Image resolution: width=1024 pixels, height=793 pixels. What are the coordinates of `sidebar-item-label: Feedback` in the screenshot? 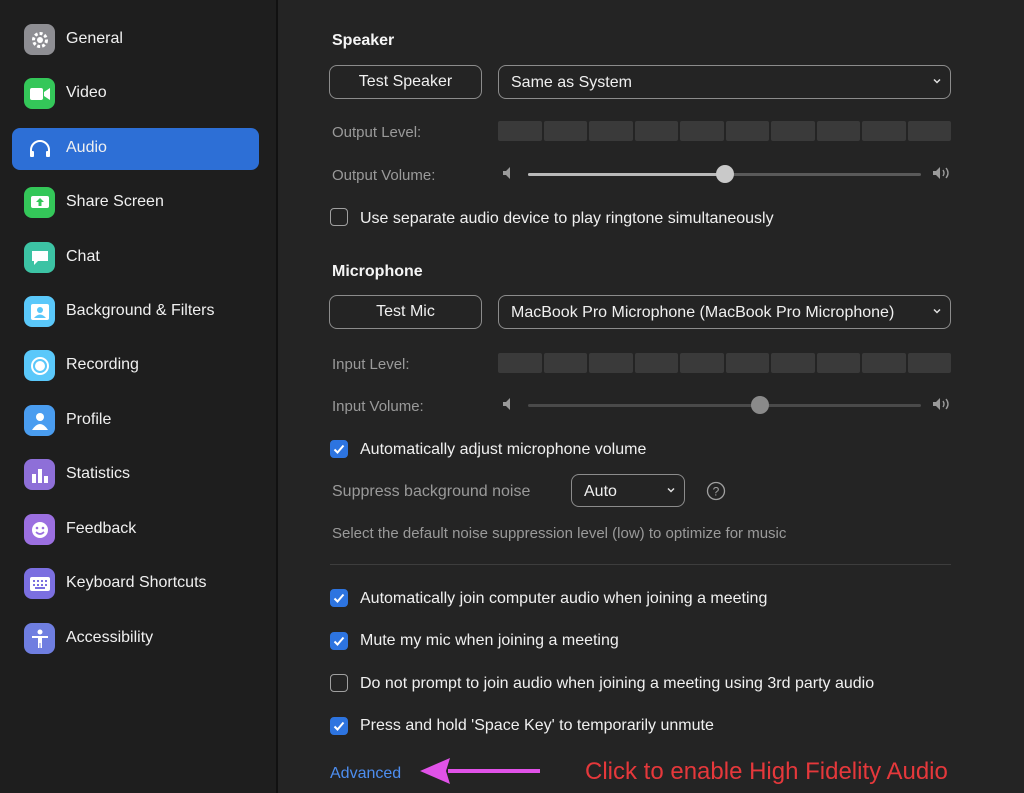 It's located at (101, 528).